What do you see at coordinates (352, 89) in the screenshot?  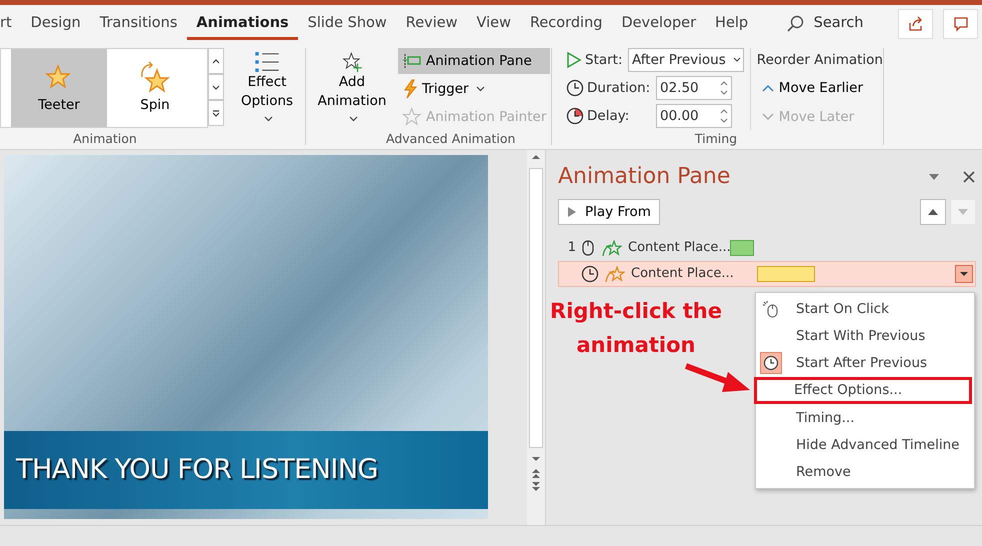 I see `add-animation-button: Add Animation` at bounding box center [352, 89].